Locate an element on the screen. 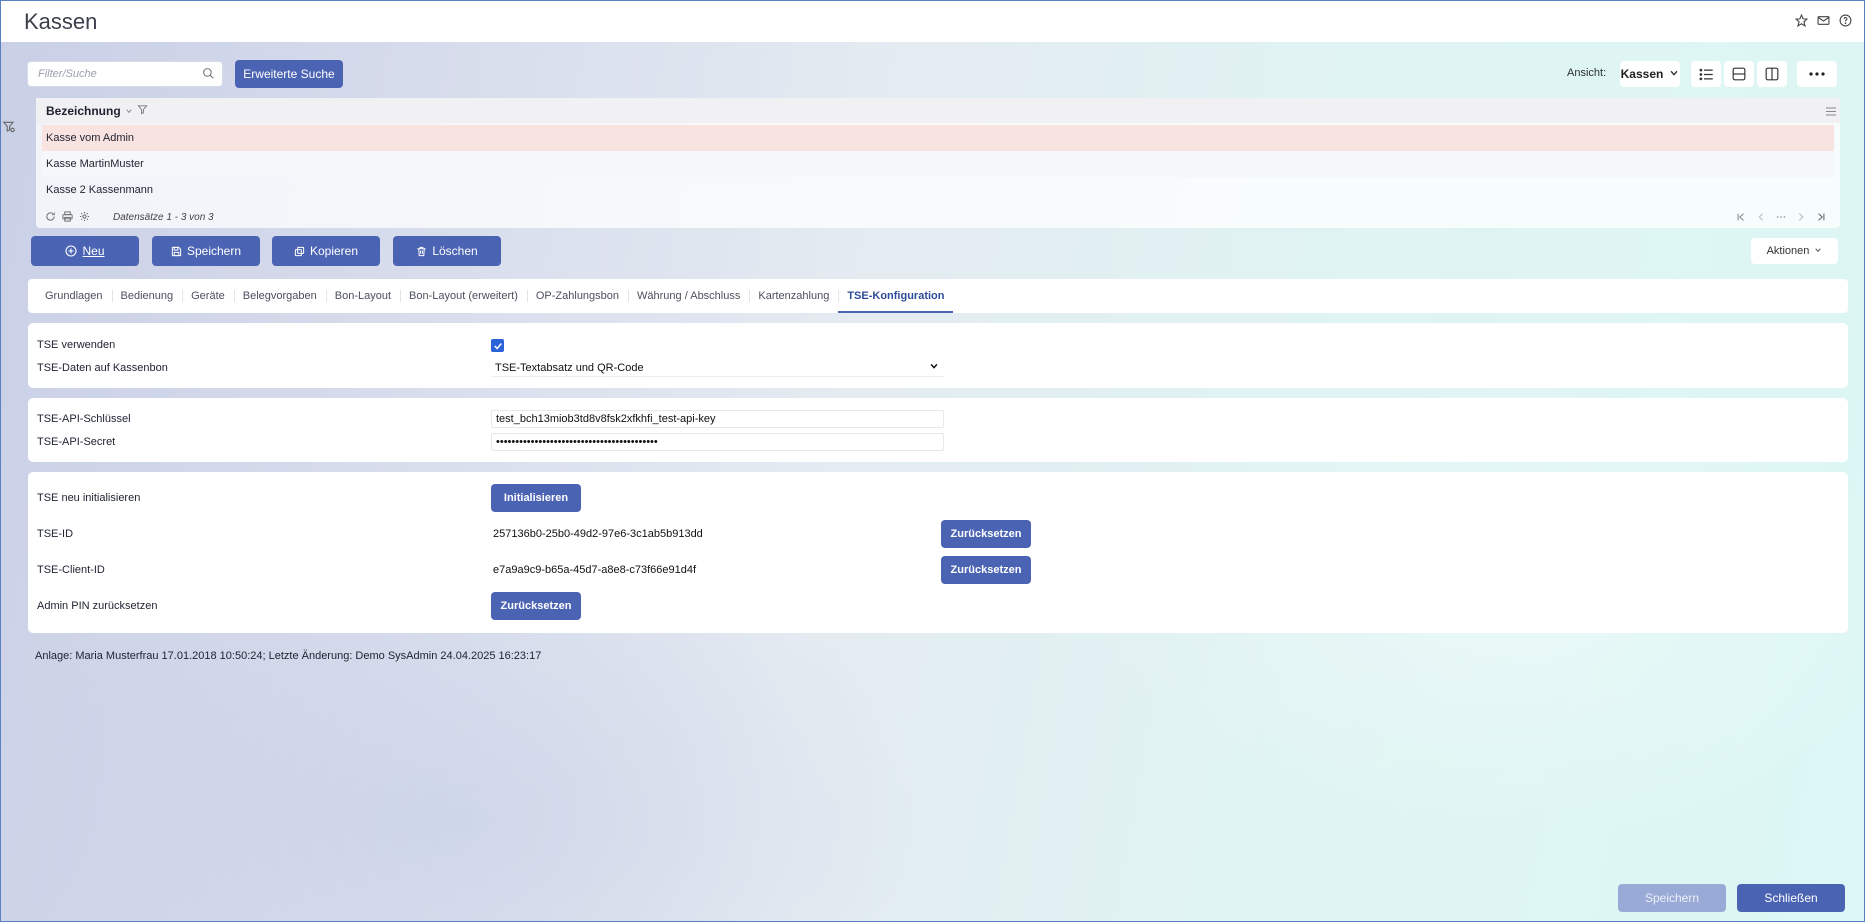  trash-icon is located at coordinates (421, 251).